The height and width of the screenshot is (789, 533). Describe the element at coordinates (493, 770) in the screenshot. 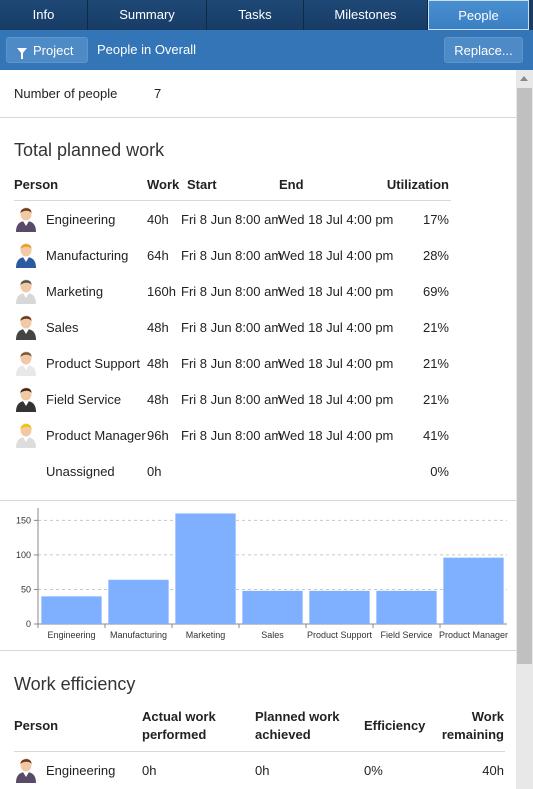

I see `work-remaining-value: 40h` at that location.